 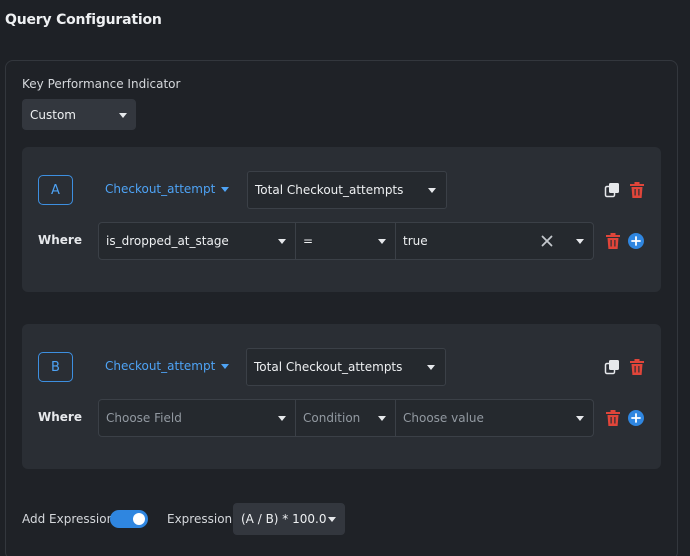 I want to click on filter-row: is_dropped_at_stage = true, so click(x=346, y=241).